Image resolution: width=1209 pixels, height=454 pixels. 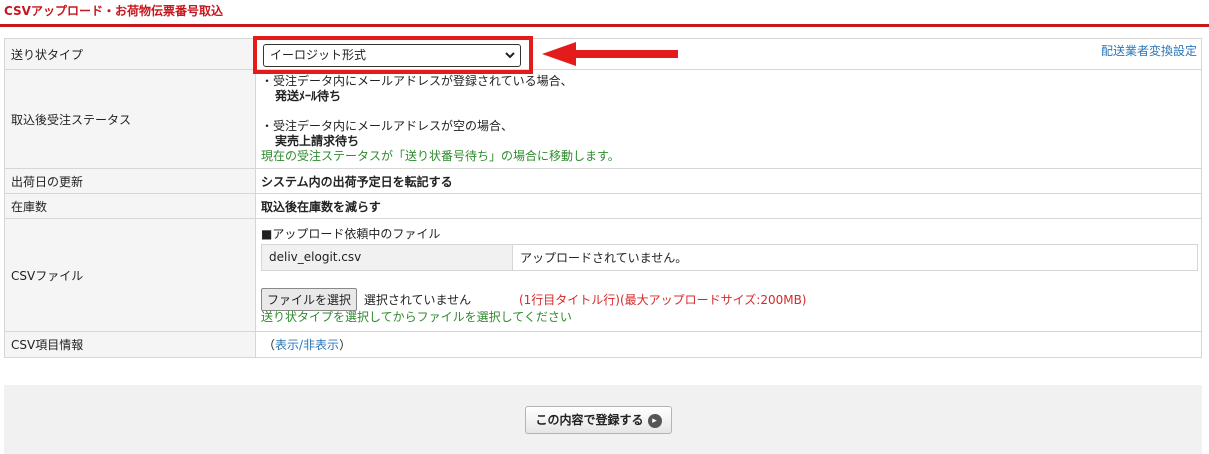 I want to click on chevron-right-circle-icon: ▸, so click(x=654, y=420).